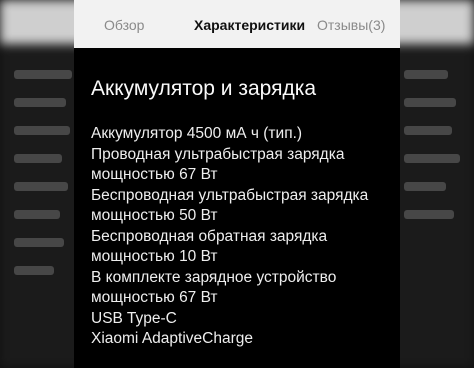 The width and height of the screenshot is (474, 368). I want to click on spec-line: Аккумулятор 4500 мА ч (тип.), so click(197, 133).